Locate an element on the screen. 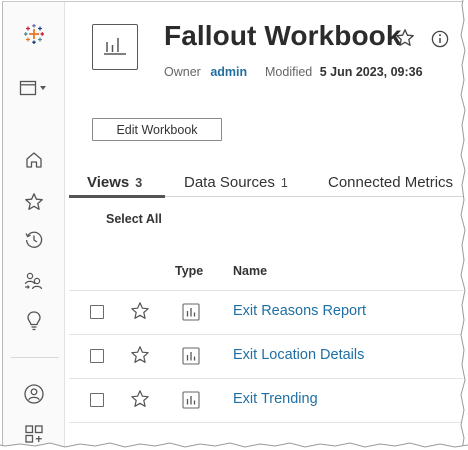 The height and width of the screenshot is (450, 468). view-name-link: Exit Reasons Report is located at coordinates (299, 311).